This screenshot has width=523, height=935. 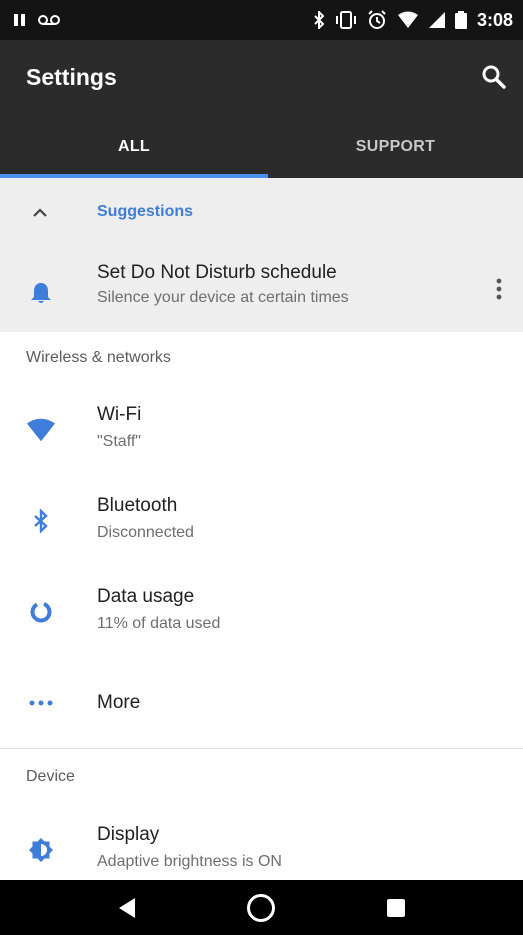 What do you see at coordinates (41, 612) in the screenshot?
I see `data-usage-icon` at bounding box center [41, 612].